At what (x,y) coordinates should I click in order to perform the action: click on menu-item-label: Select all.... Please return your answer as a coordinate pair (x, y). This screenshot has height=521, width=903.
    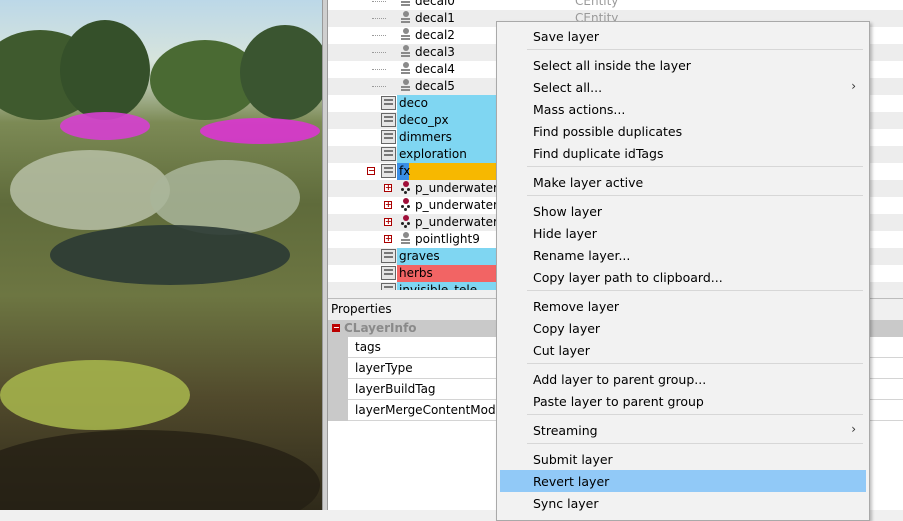
    Looking at the image, I should click on (568, 87).